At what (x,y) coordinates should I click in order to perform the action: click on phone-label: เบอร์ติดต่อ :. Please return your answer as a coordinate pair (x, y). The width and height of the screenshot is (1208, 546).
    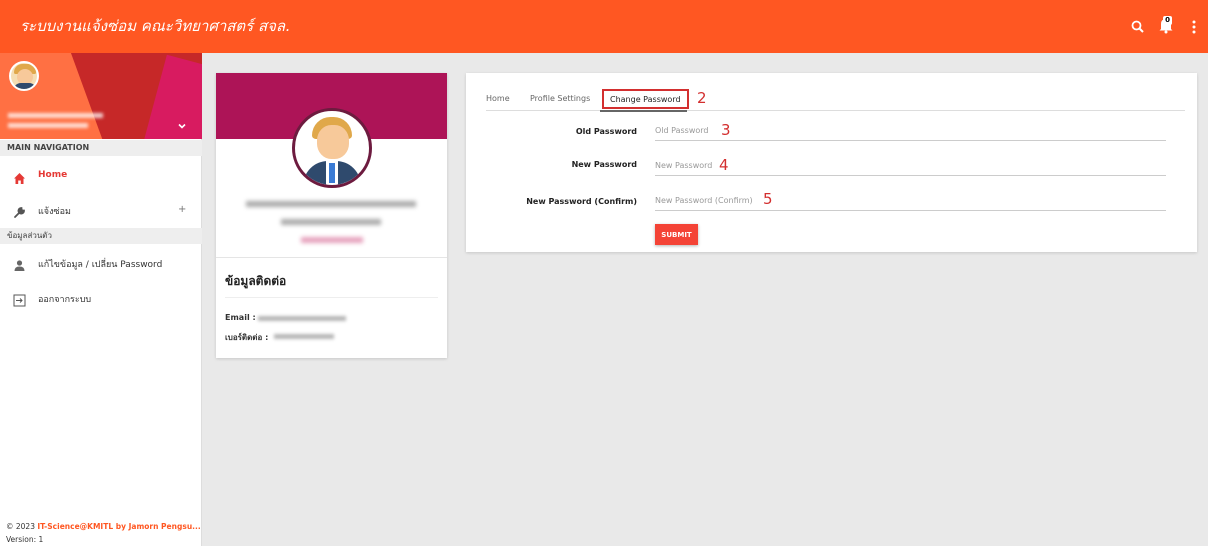
    Looking at the image, I should click on (247, 337).